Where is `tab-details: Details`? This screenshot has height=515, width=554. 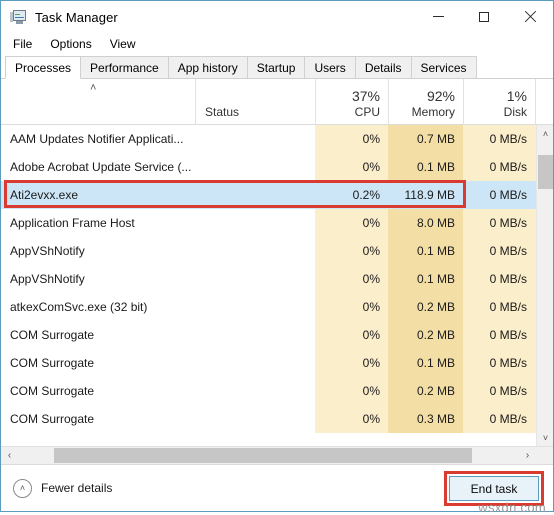
tab-details: Details is located at coordinates (383, 67).